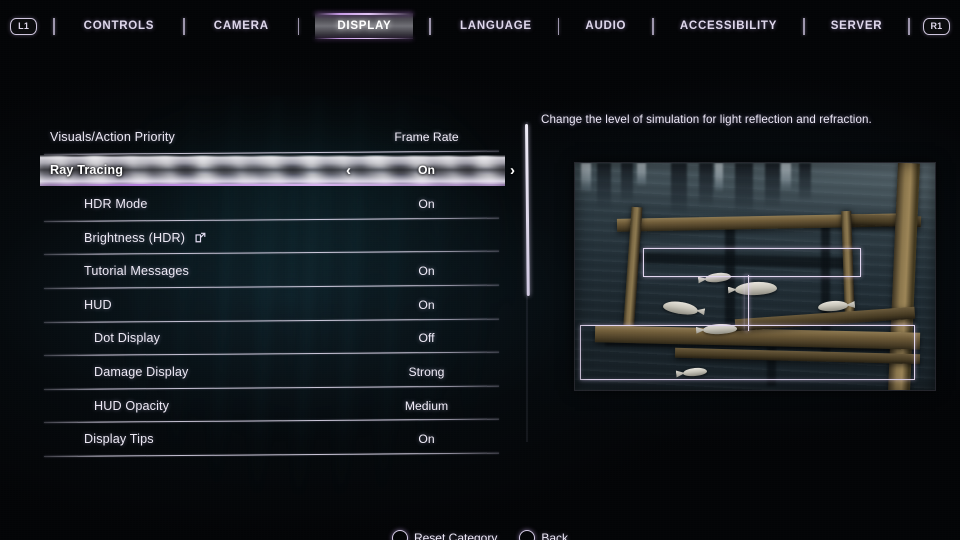 The width and height of the screenshot is (960, 540). Describe the element at coordinates (24, 26) in the screenshot. I see `l1-bumper-icon: L1` at that location.